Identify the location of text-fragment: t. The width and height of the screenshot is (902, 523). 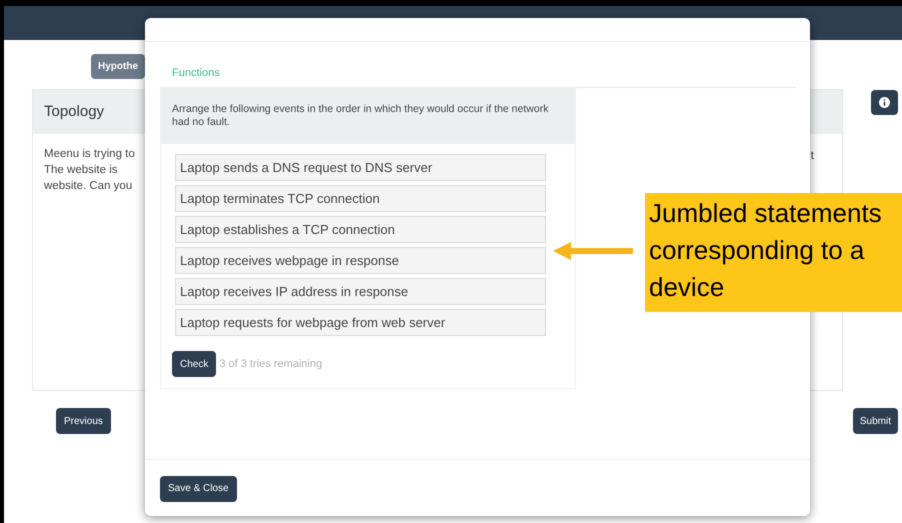
(812, 156).